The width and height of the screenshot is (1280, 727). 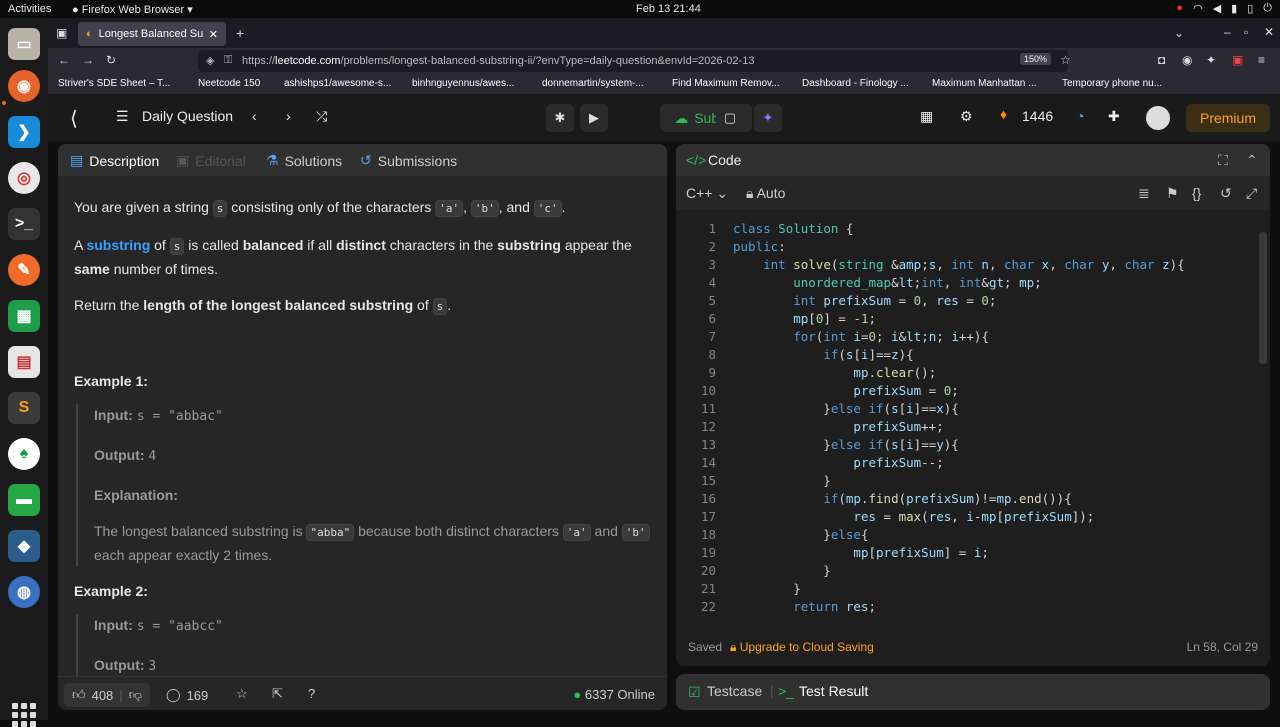 I want to click on random-question-icon: ⤮, so click(x=321, y=116).